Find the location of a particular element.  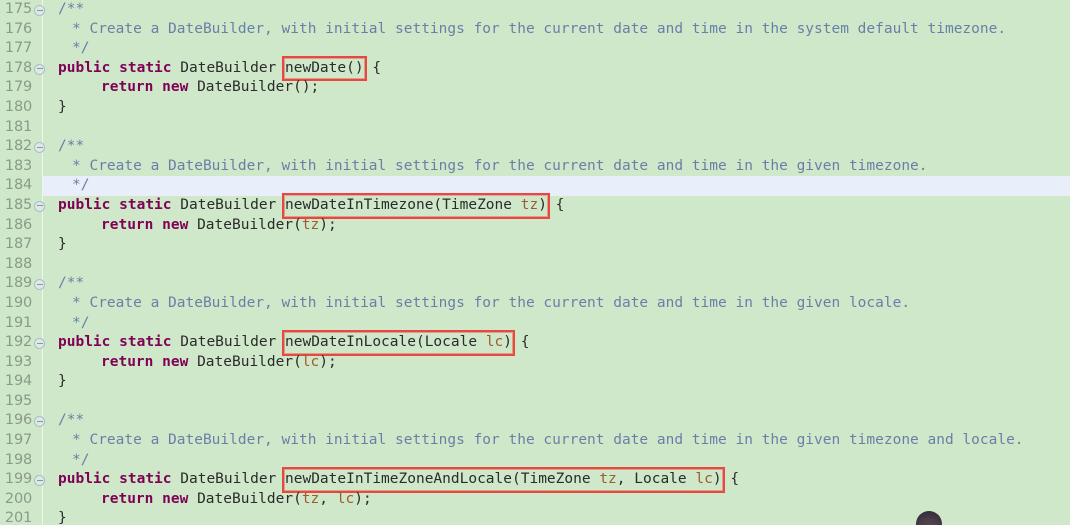

brace-close: } is located at coordinates (62, 106).